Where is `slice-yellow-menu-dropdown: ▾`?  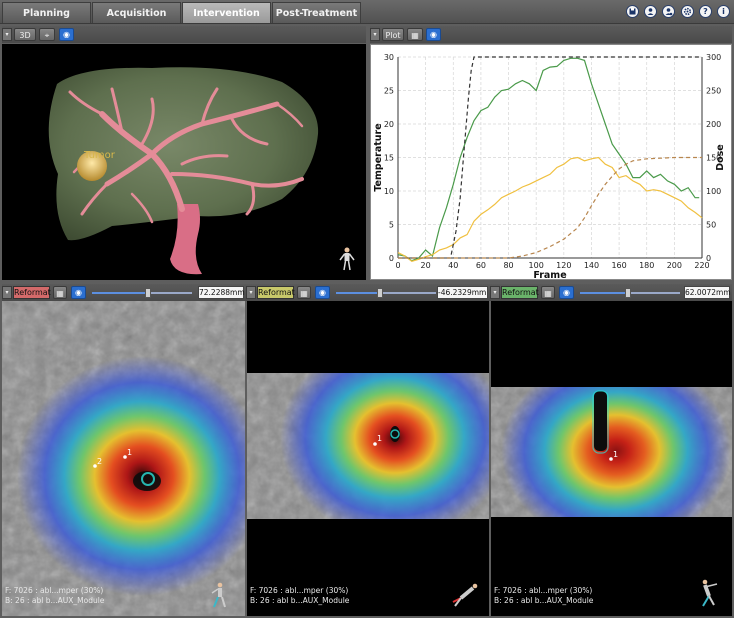 slice-yellow-menu-dropdown: ▾ is located at coordinates (251, 292).